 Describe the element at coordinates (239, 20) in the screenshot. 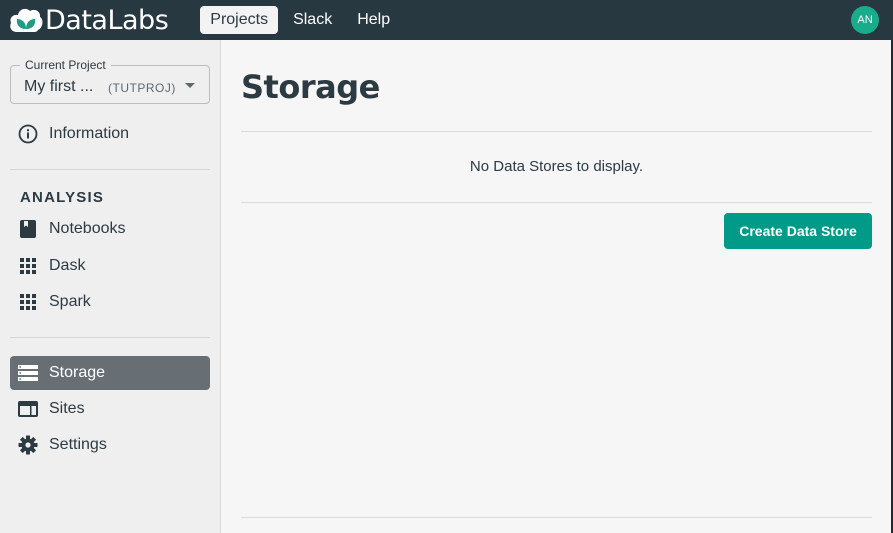

I see `nav-projects: Projects` at that location.